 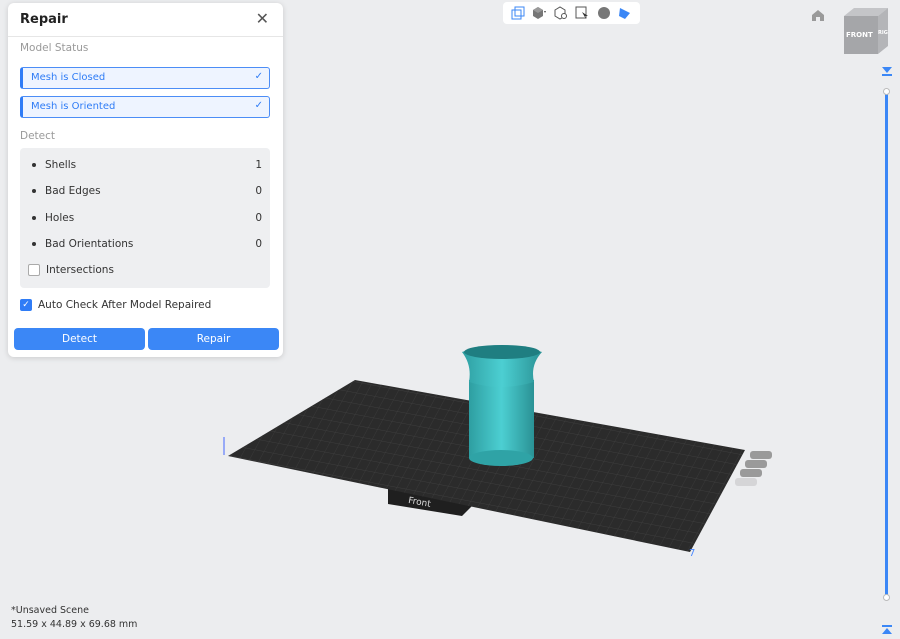 I want to click on slider-top-icon, so click(x=887, y=70).